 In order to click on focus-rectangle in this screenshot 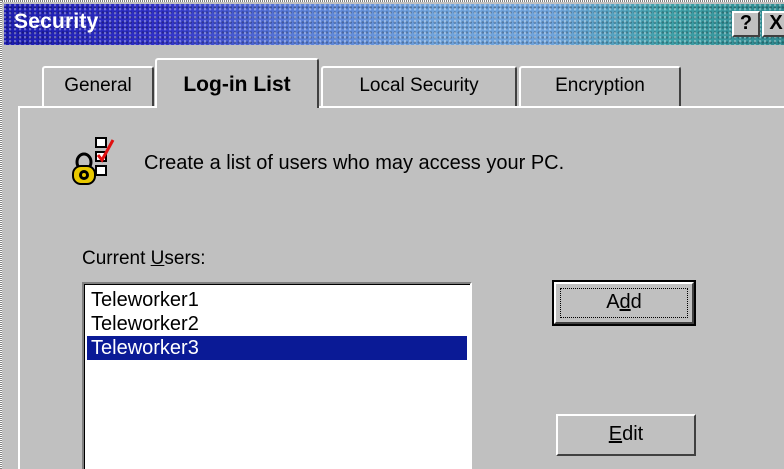, I will do `click(624, 303)`.